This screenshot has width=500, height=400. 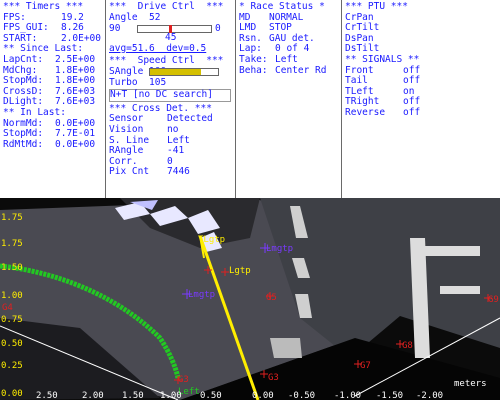 I want to click on x-tick-label: 0.00, so click(x=263, y=395).